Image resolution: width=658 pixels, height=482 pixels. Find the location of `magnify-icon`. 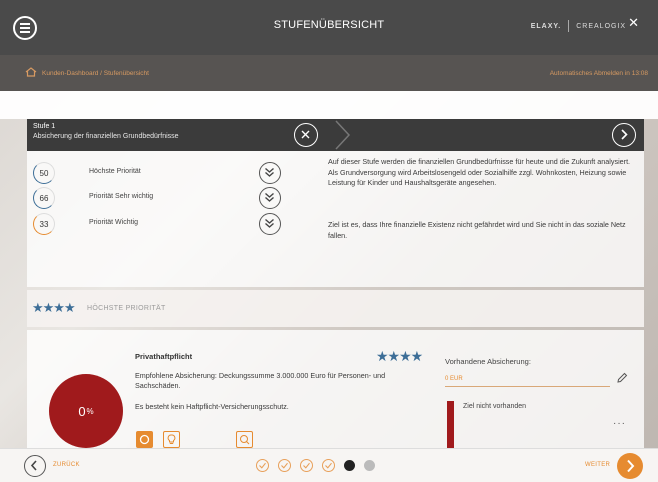

magnify-icon is located at coordinates (144, 439).